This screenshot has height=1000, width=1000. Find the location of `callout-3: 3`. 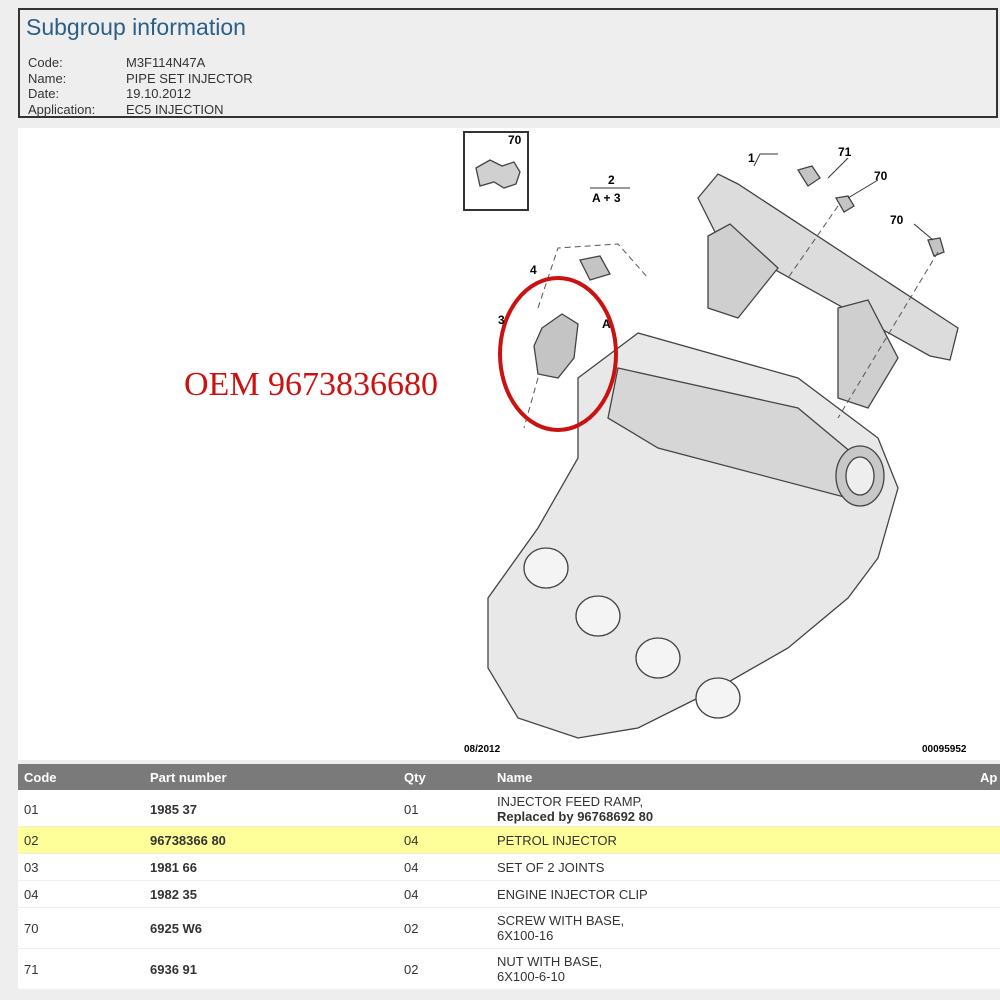

callout-3: 3 is located at coordinates (501, 320).